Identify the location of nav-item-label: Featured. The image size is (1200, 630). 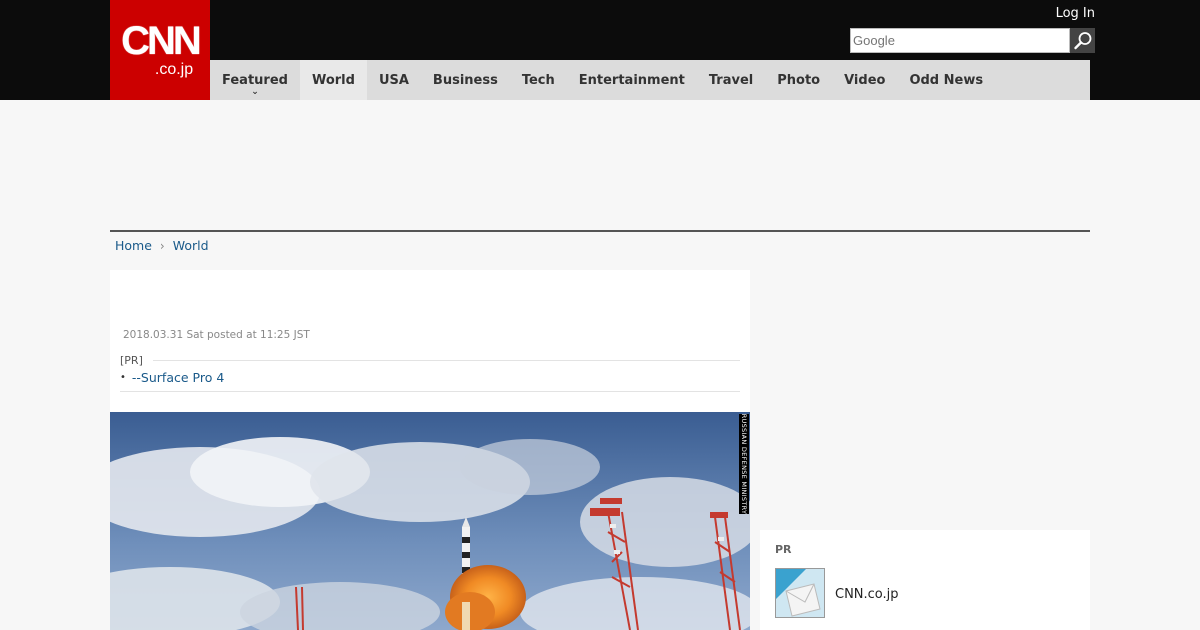
(255, 80).